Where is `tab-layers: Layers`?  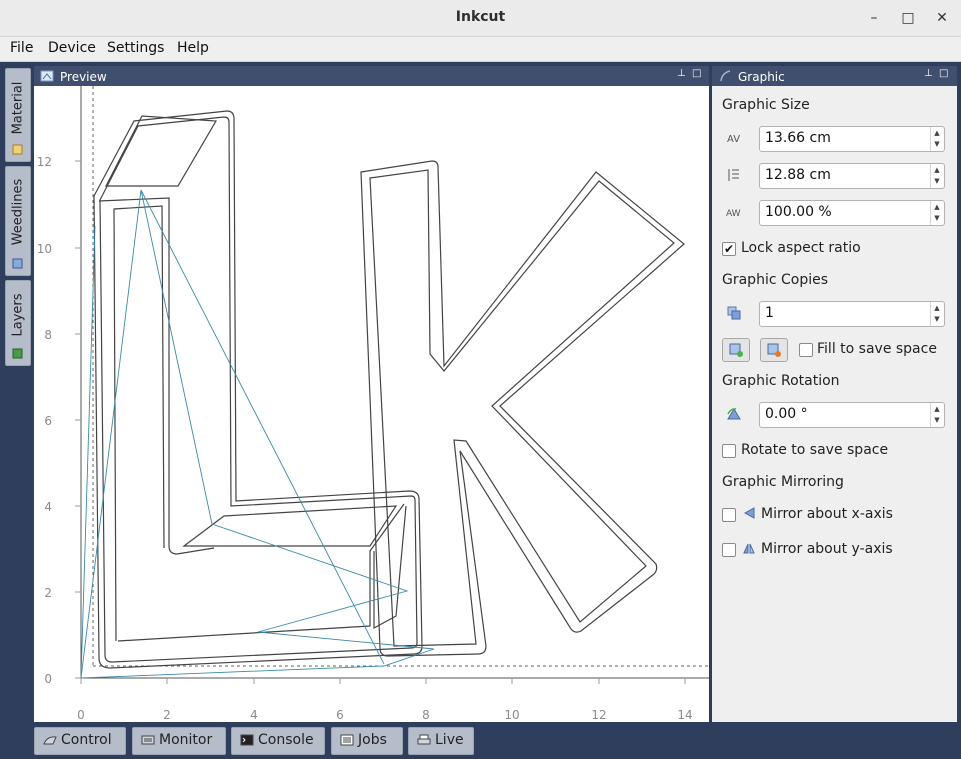
tab-layers: Layers is located at coordinates (18, 323).